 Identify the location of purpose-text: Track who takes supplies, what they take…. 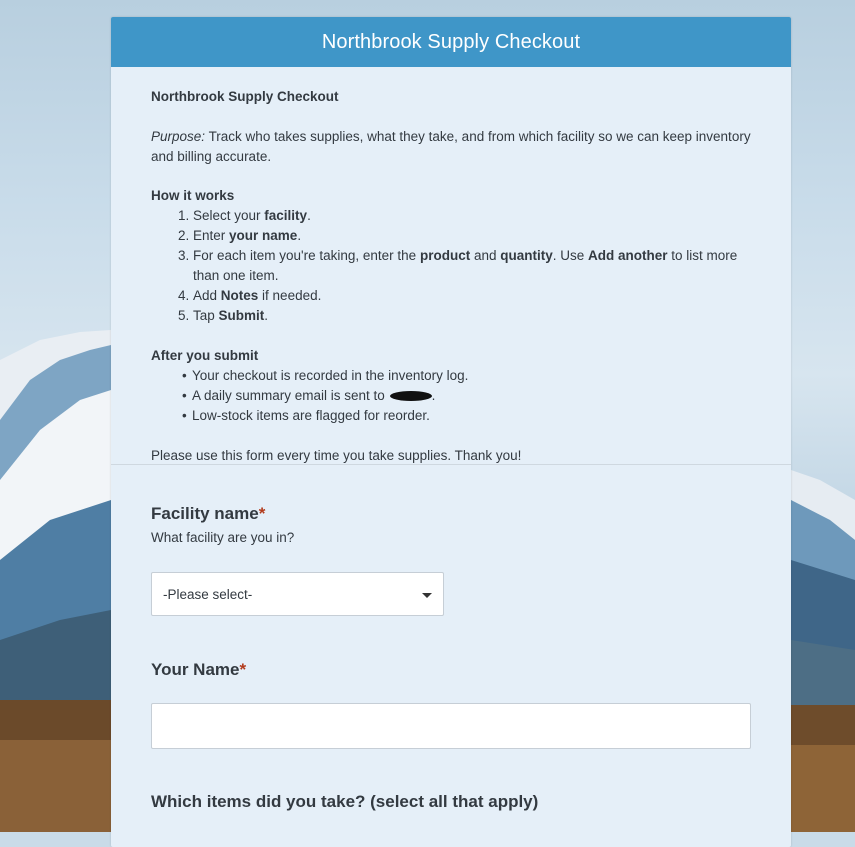
(451, 146).